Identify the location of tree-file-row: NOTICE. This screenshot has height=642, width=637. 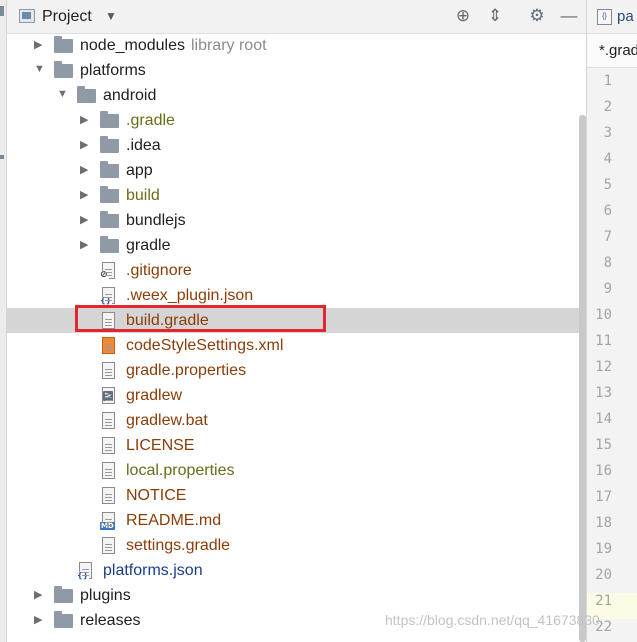
(296, 495).